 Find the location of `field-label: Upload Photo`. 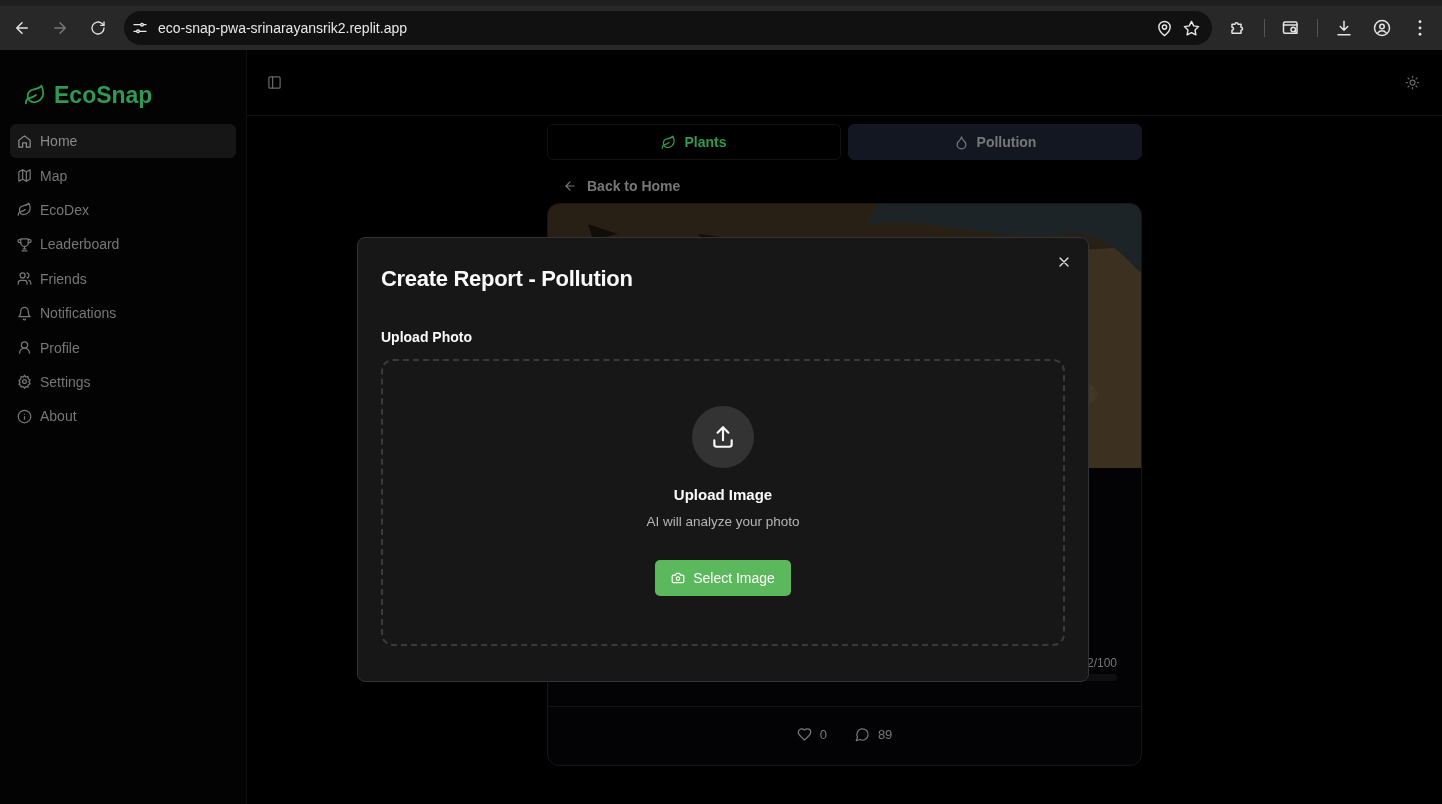

field-label: Upload Photo is located at coordinates (427, 337).